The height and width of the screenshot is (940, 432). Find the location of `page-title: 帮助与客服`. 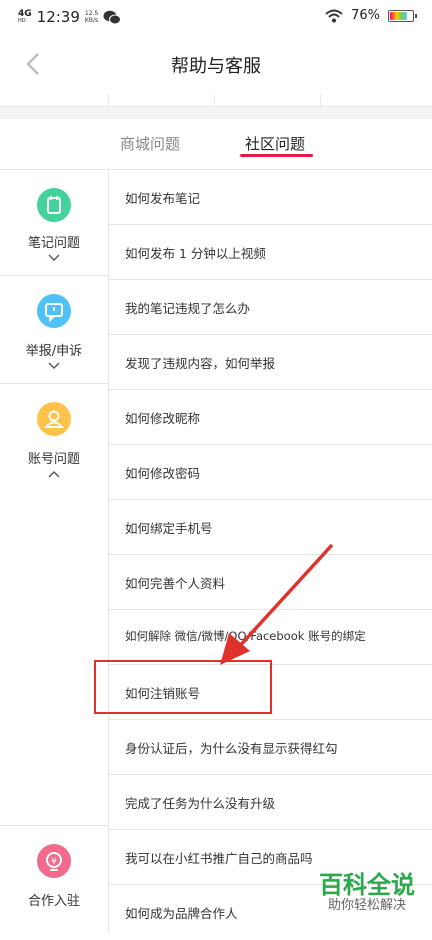

page-title: 帮助与客服 is located at coordinates (216, 66).